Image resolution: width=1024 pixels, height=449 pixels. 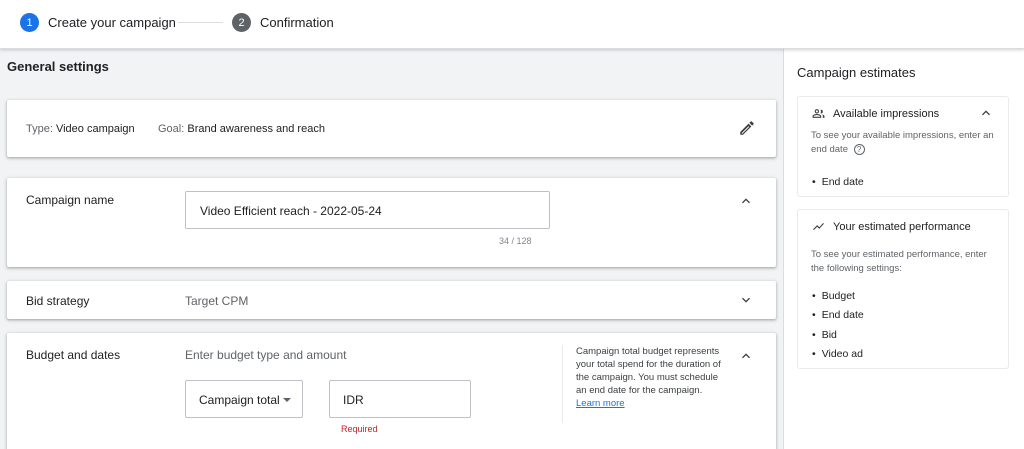 What do you see at coordinates (287, 400) in the screenshot?
I see `dropdown-arrow-icon` at bounding box center [287, 400].